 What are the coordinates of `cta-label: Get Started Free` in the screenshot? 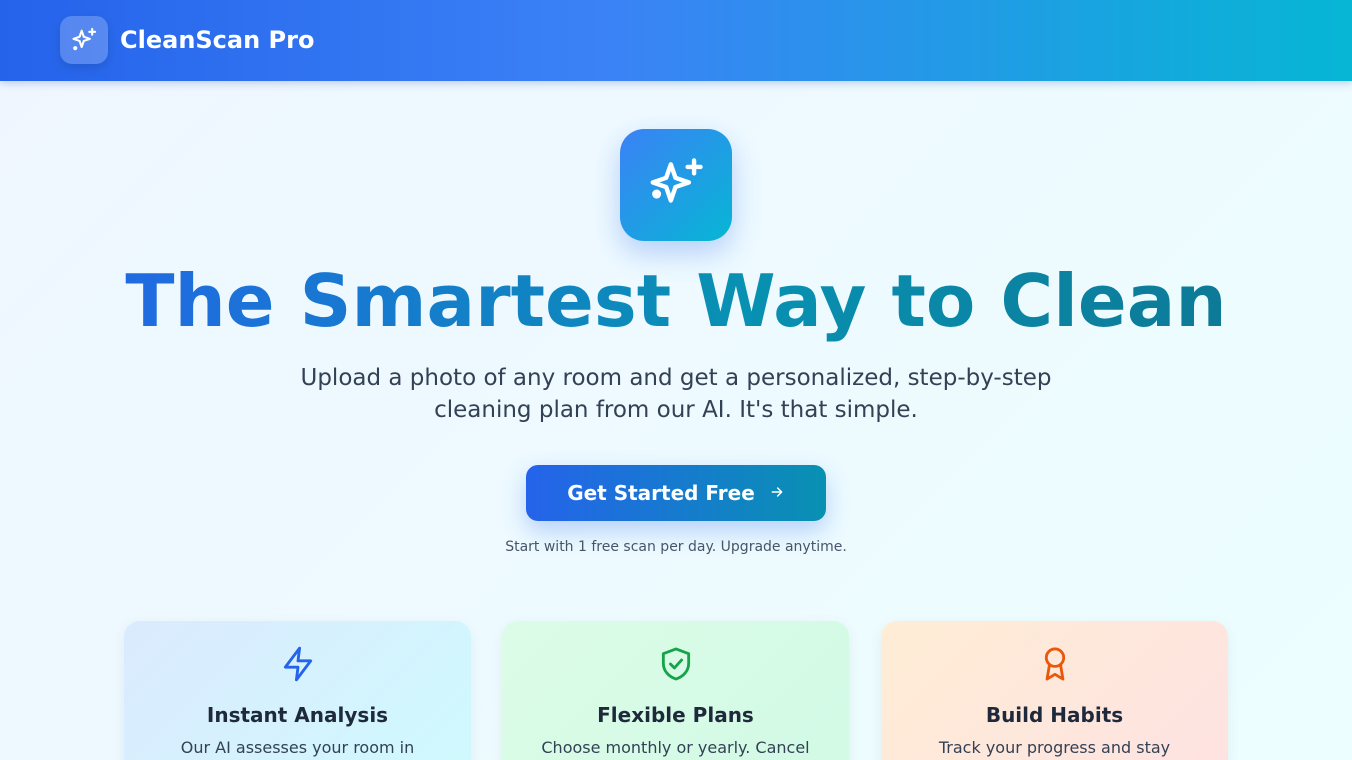 It's located at (661, 493).